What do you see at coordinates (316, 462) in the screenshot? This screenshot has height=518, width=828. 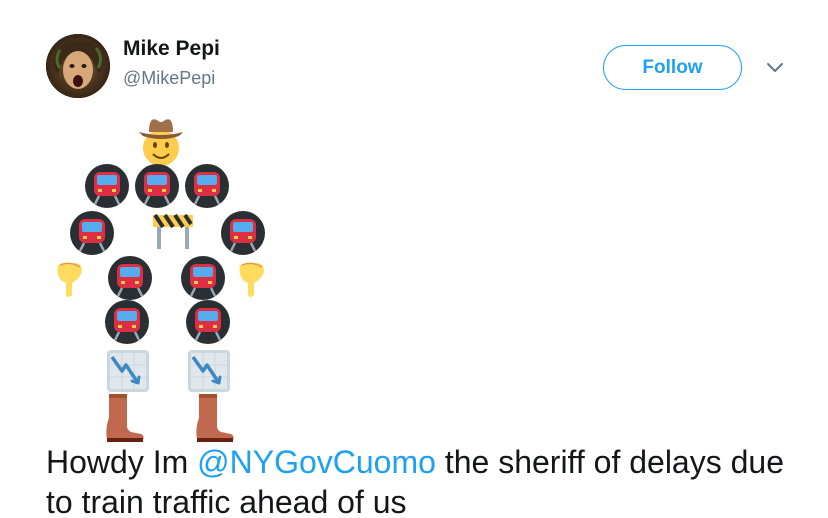 I see `mention-link: @NYGovCuomo` at bounding box center [316, 462].